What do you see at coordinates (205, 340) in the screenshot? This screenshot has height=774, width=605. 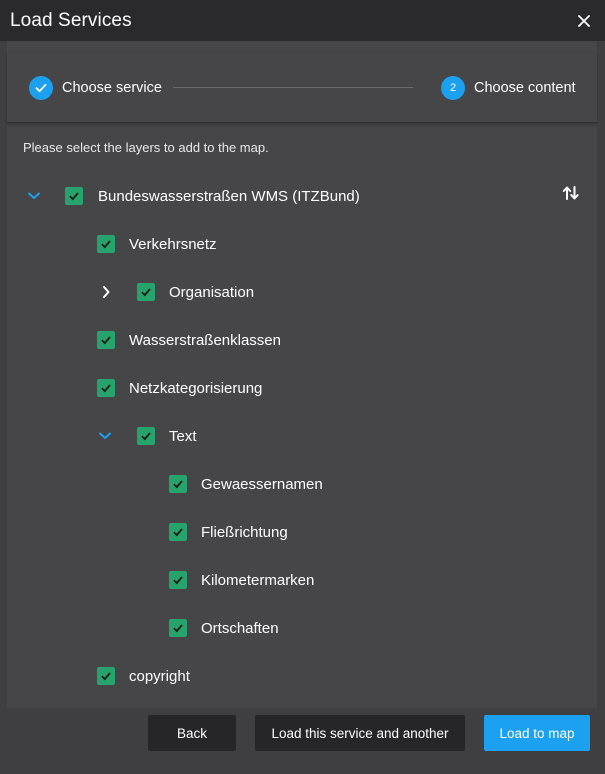 I see `layer-label: Wasserstraßenklassen` at bounding box center [205, 340].